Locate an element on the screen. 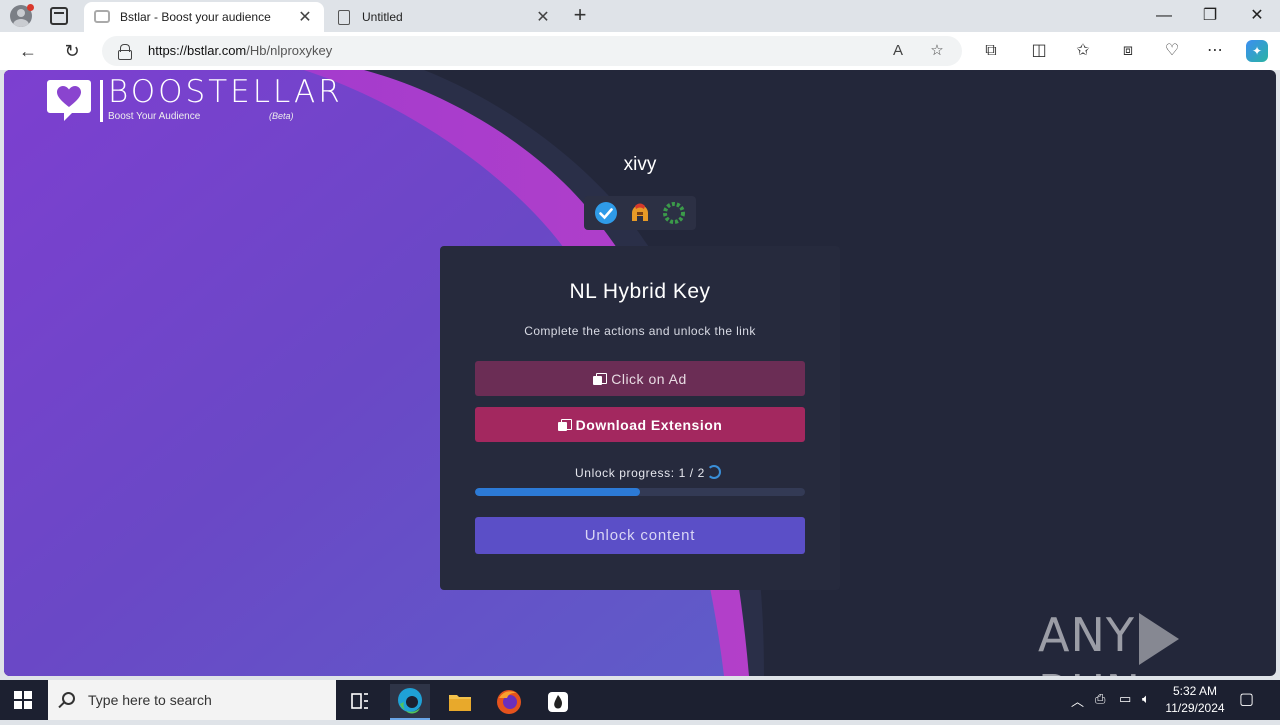 This screenshot has height=725, width=1280. taskbar-clock: 5:32 AM 11/29/2024 is located at coordinates (1195, 700).